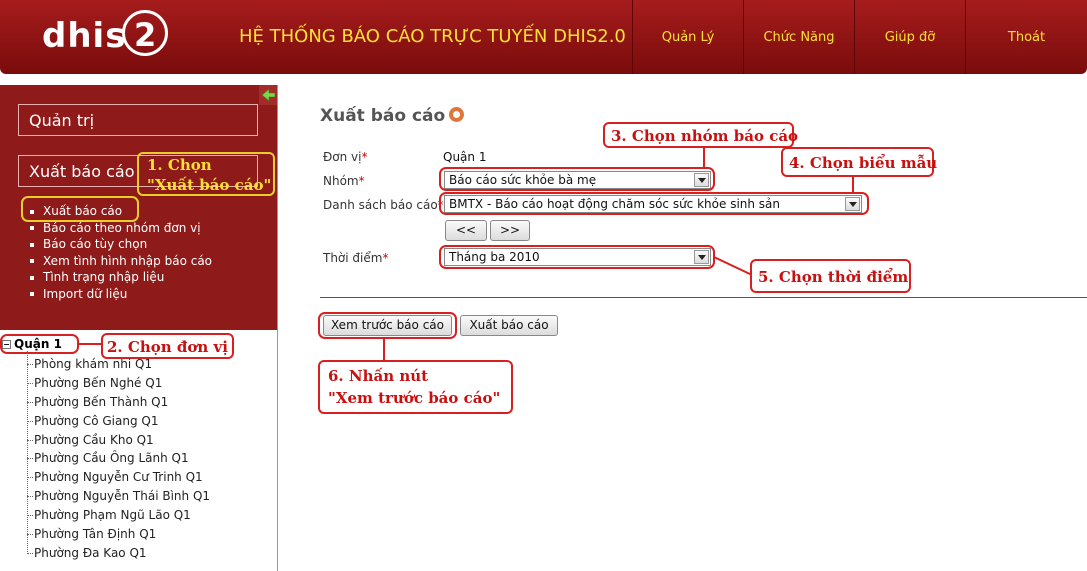 Image resolution: width=1087 pixels, height=571 pixels. What do you see at coordinates (118, 477) in the screenshot?
I see `tree-node: Phường Nguyễn Cư Trinh Q1` at bounding box center [118, 477].